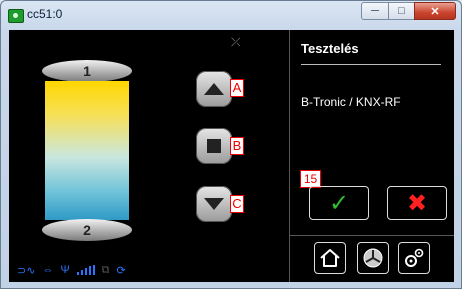  Describe the element at coordinates (65, 270) in the screenshot. I see `antenna-icon: Ψ` at that location.